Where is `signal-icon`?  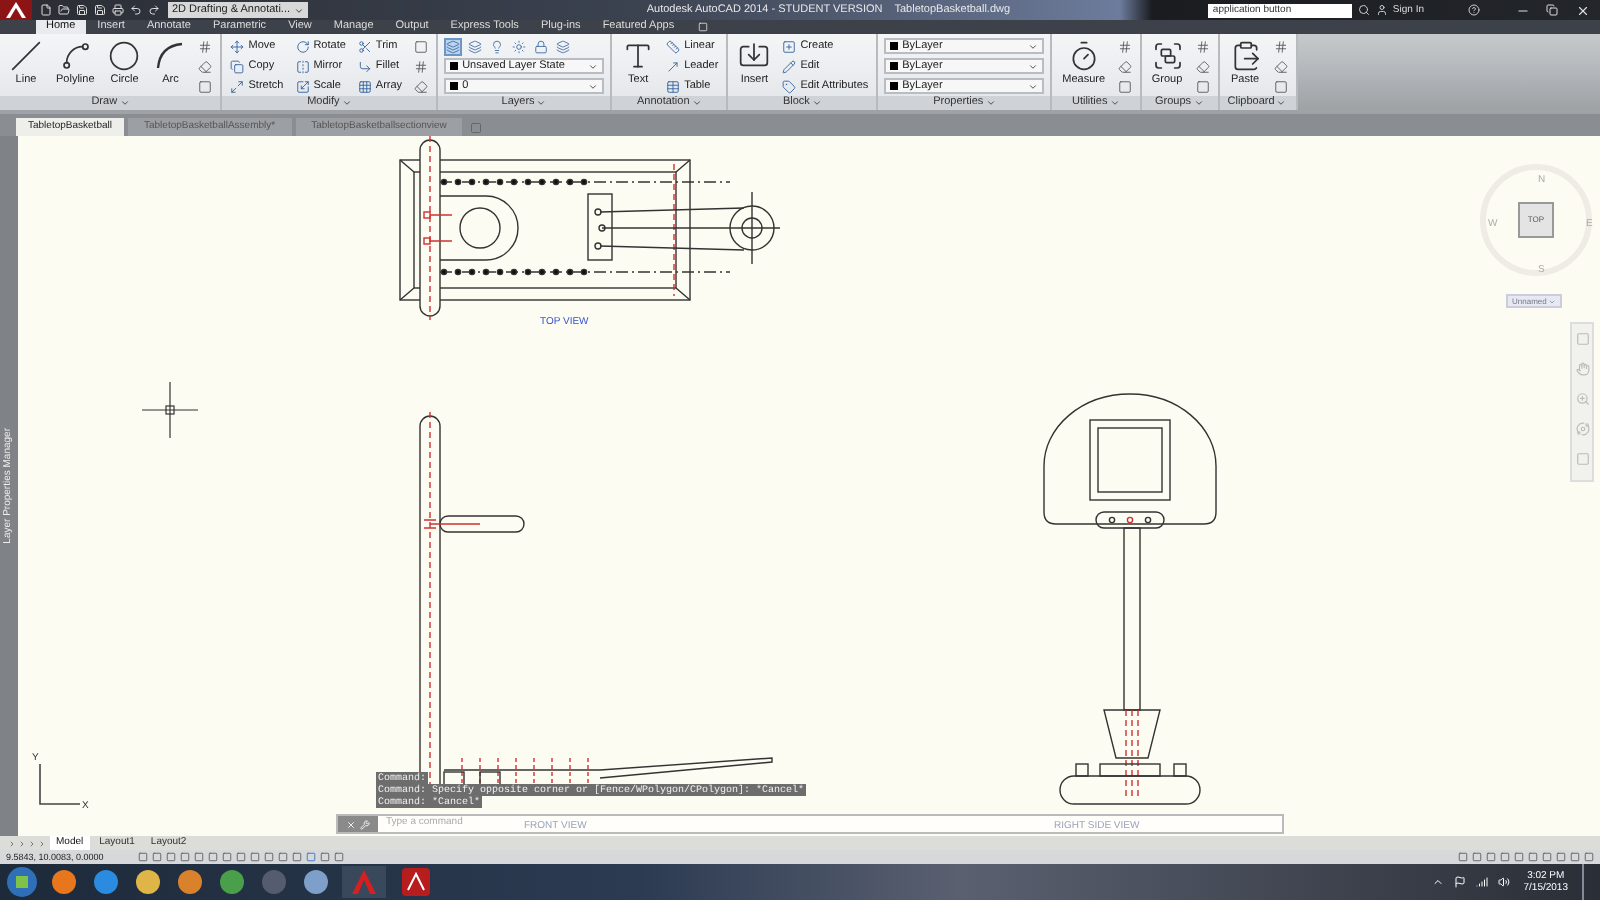
signal-icon is located at coordinates (1481, 882).